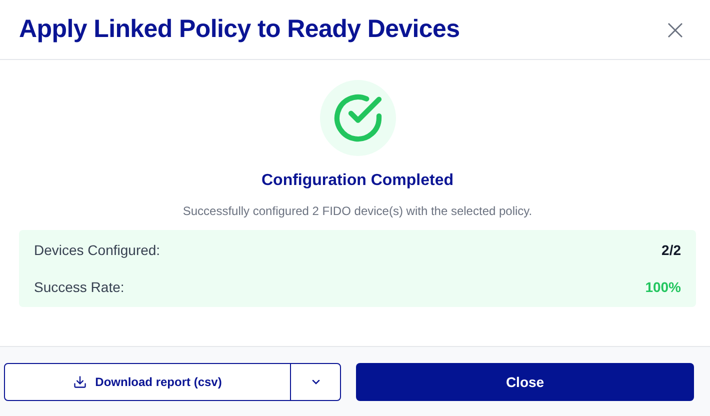  What do you see at coordinates (671, 250) in the screenshot?
I see `stat-value: 2/2` at bounding box center [671, 250].